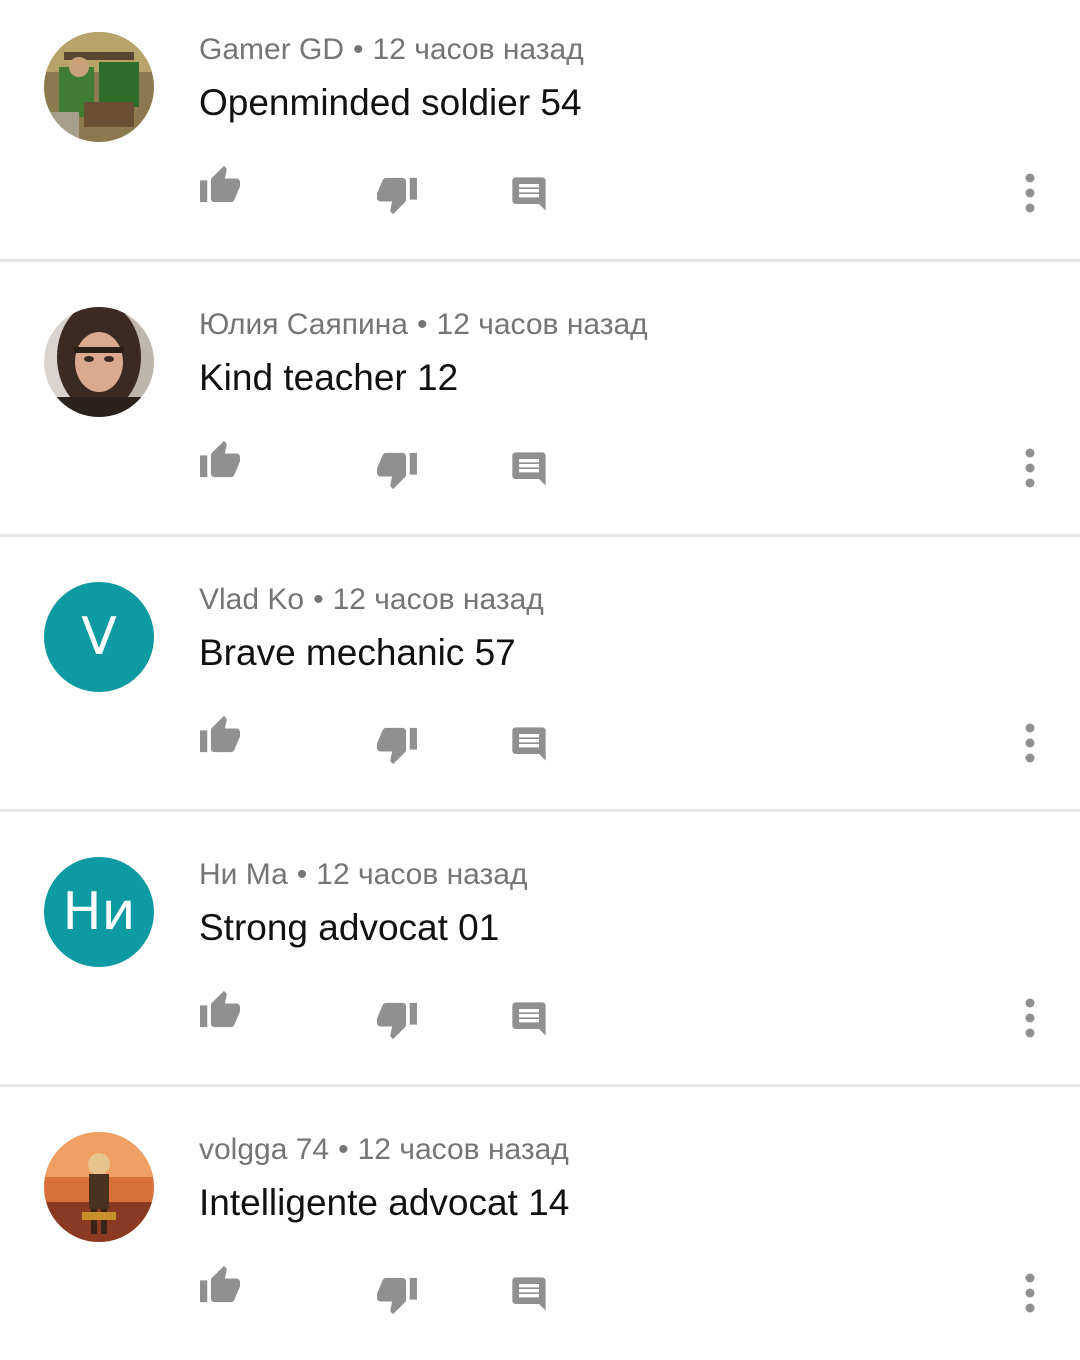  I want to click on author-name: Gamer GD, so click(271, 49).